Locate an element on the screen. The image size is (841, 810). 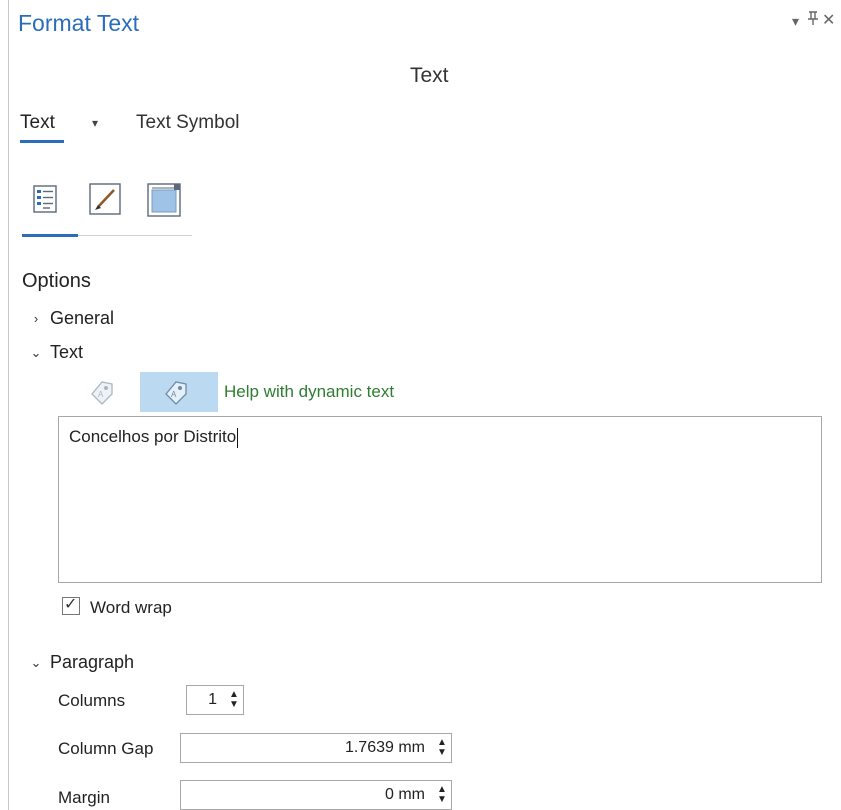
pane-menu-dropdown-icon: ▾ is located at coordinates (795, 21).